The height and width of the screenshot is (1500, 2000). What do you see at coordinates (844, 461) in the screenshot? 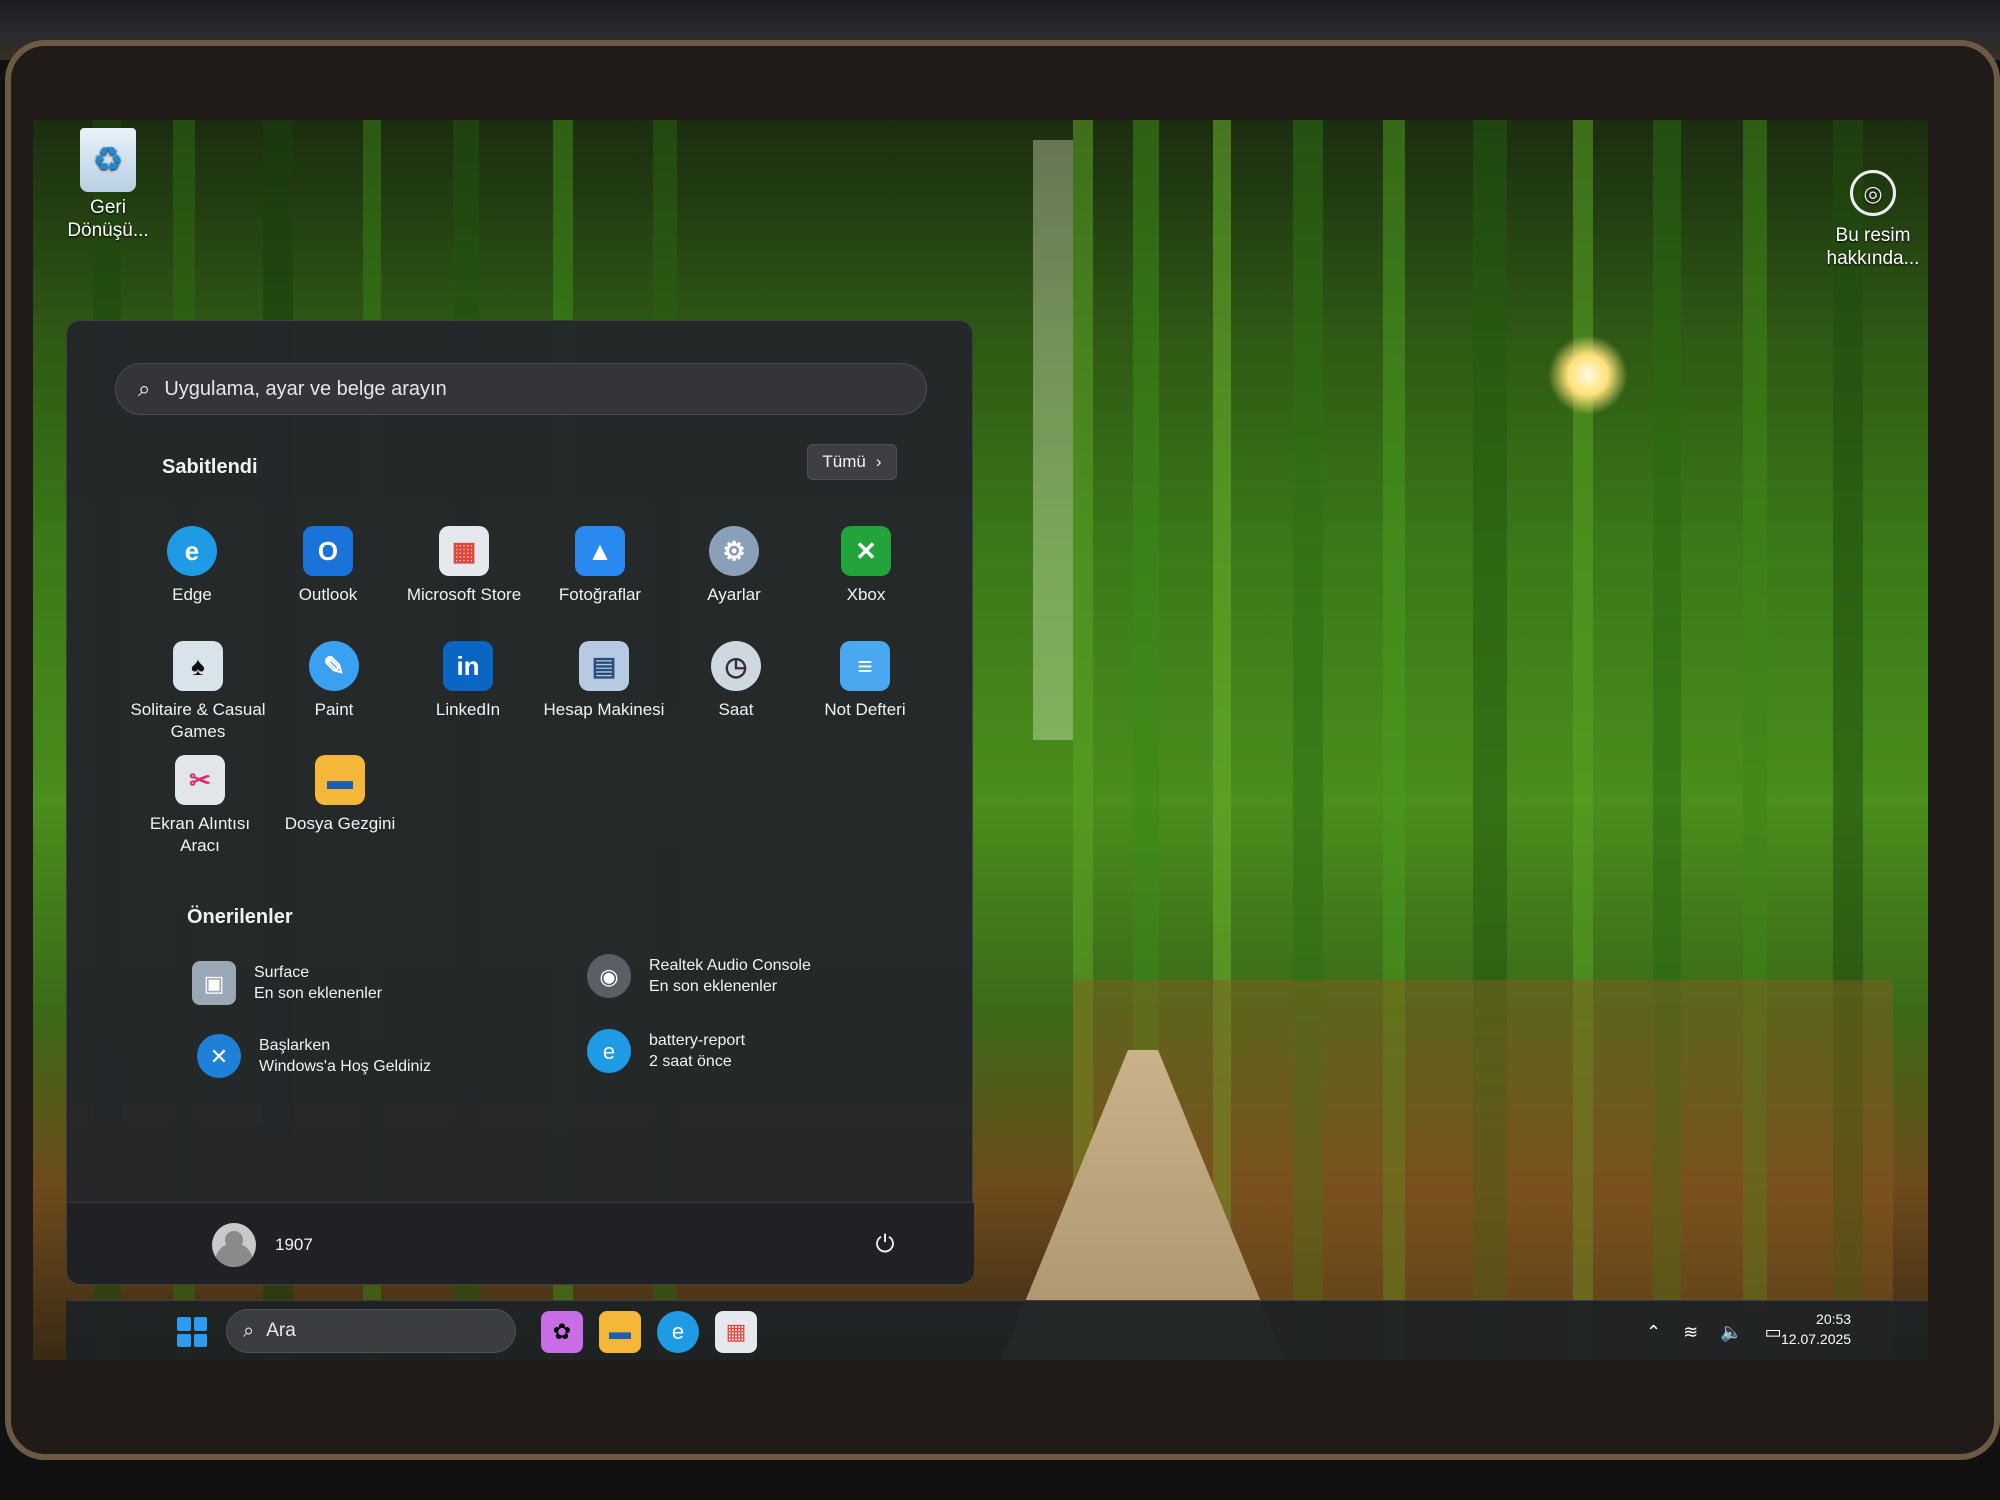
I see `all-apps-label: Tümü` at bounding box center [844, 461].